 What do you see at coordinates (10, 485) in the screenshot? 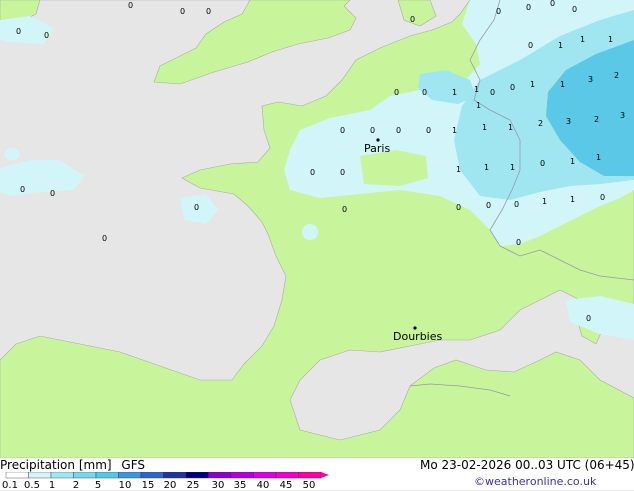
I see `legend-tick-label: 0.1` at bounding box center [10, 485].